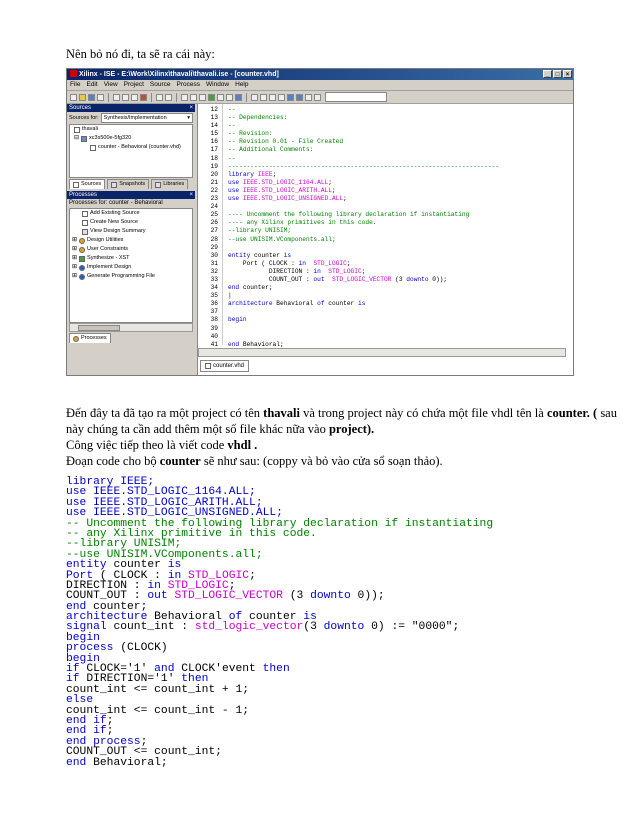 The height and width of the screenshot is (826, 638). What do you see at coordinates (76, 138) in the screenshot?
I see `collapse-icon: ⊟` at bounding box center [76, 138].